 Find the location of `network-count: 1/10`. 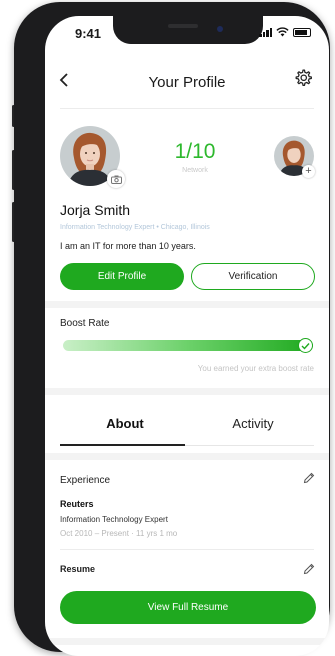

network-count: 1/10 is located at coordinates (195, 151).